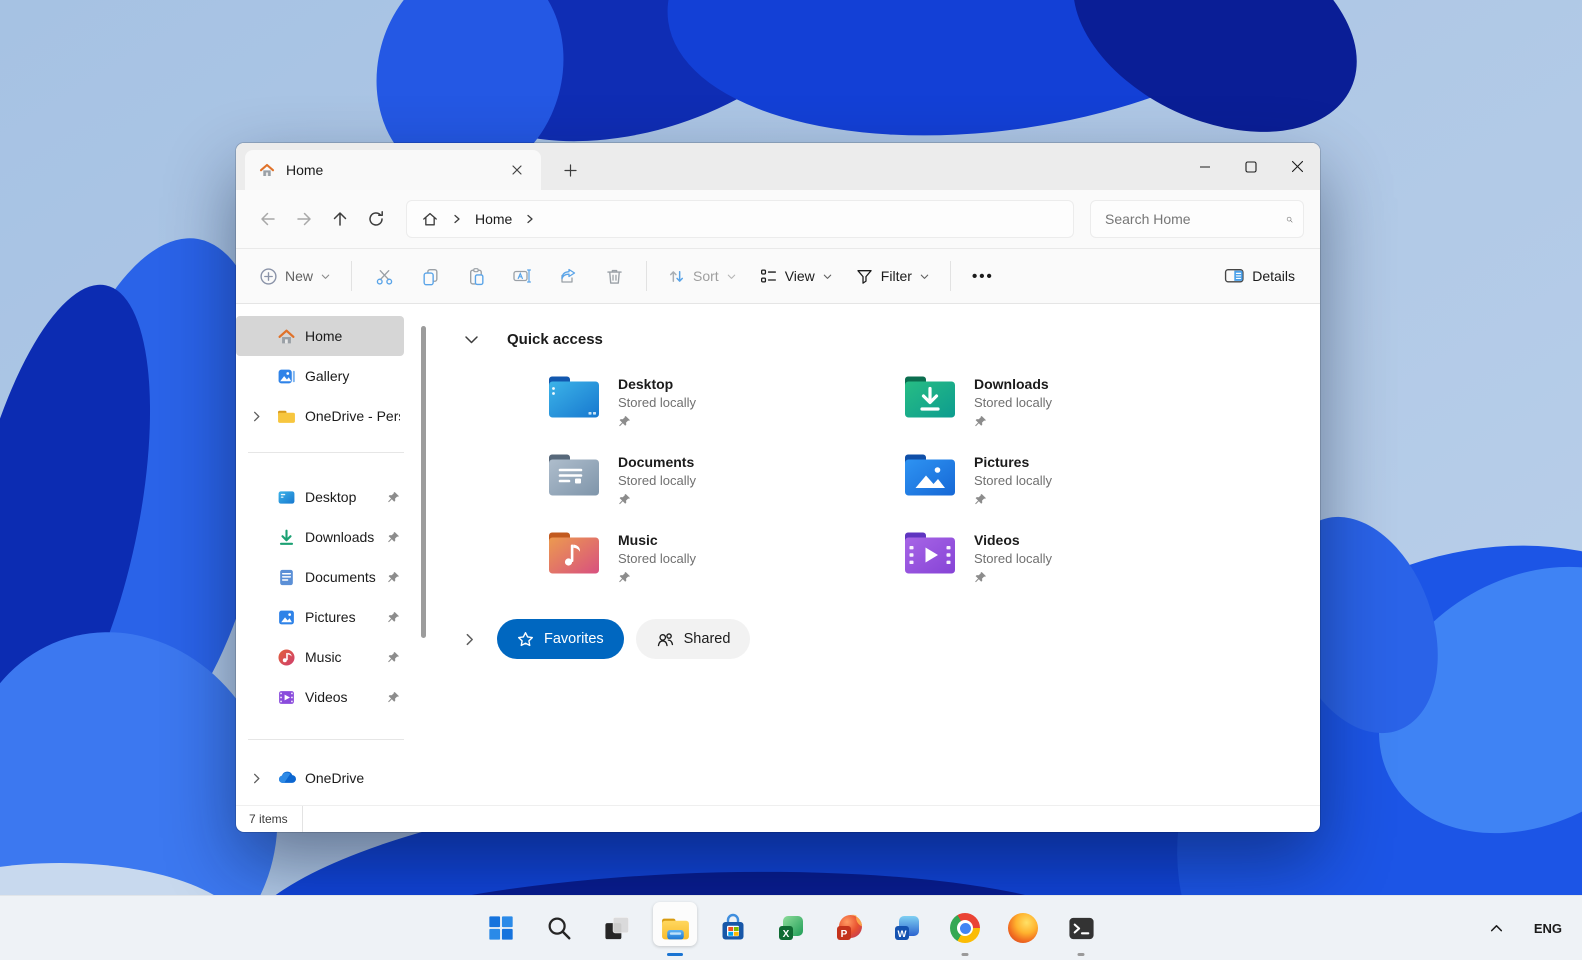 This screenshot has height=960, width=1582. What do you see at coordinates (559, 928) in the screenshot?
I see `taskbar-search-button` at bounding box center [559, 928].